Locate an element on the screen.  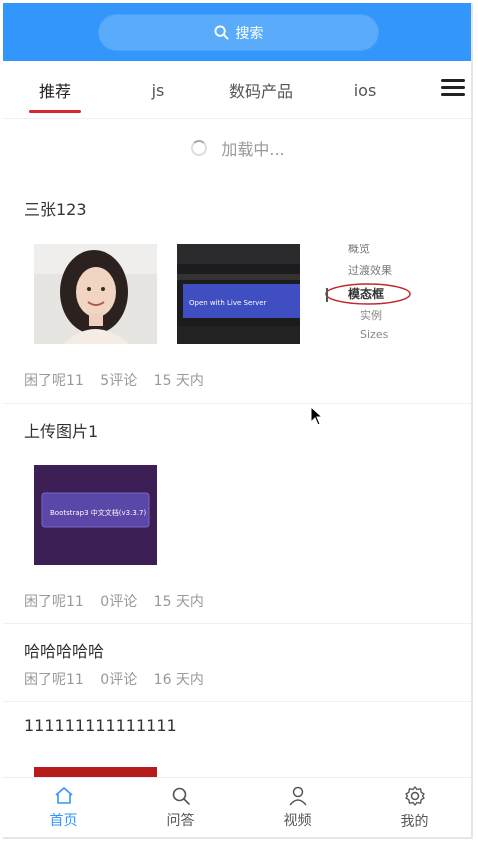
tab-label: ios is located at coordinates (365, 90).